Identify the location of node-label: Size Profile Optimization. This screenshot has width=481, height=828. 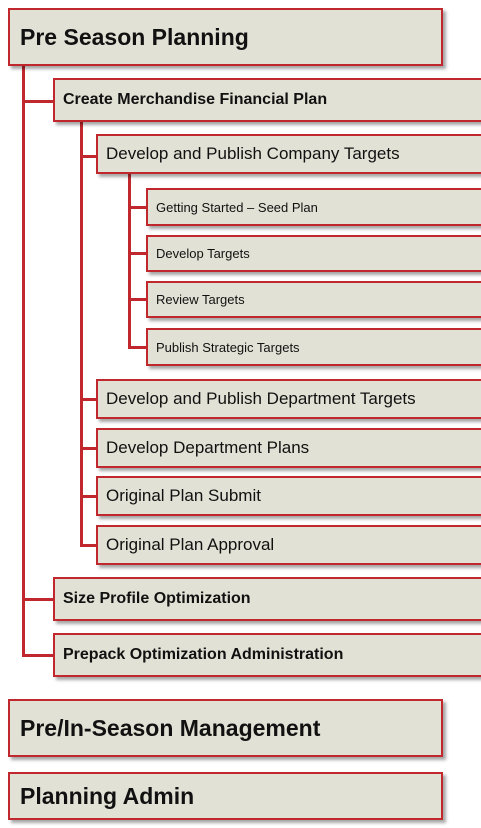
(157, 598).